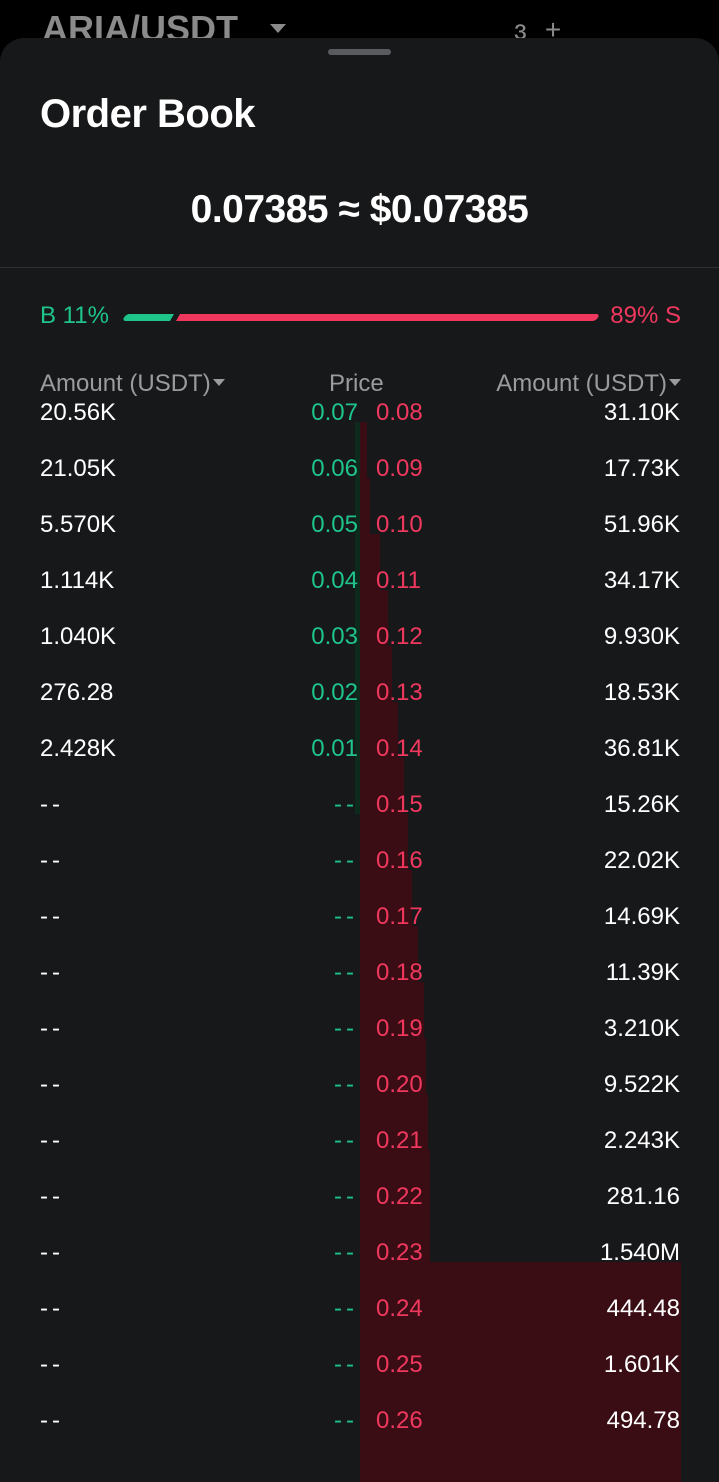 Image resolution: width=719 pixels, height=1482 pixels. Describe the element at coordinates (399, 972) in the screenshot. I see `ask-price: 0.18` at that location.